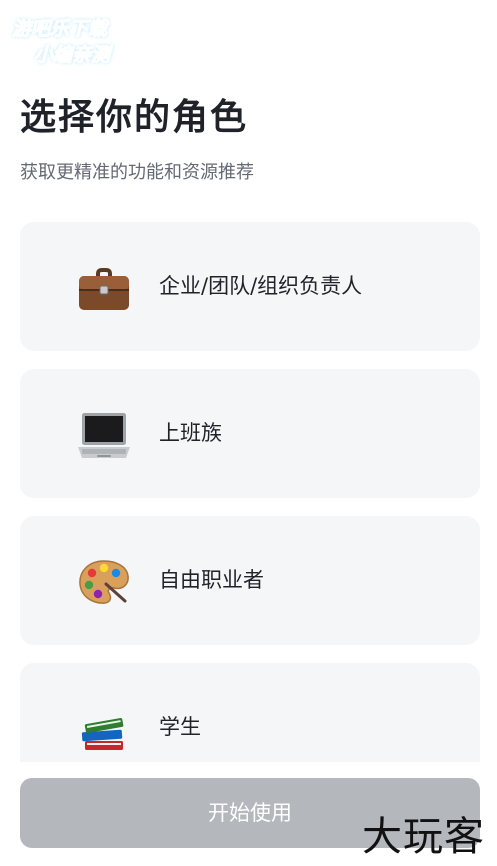  What do you see at coordinates (72, 55) in the screenshot?
I see `watermark-line-2: 小编亲测` at bounding box center [72, 55].